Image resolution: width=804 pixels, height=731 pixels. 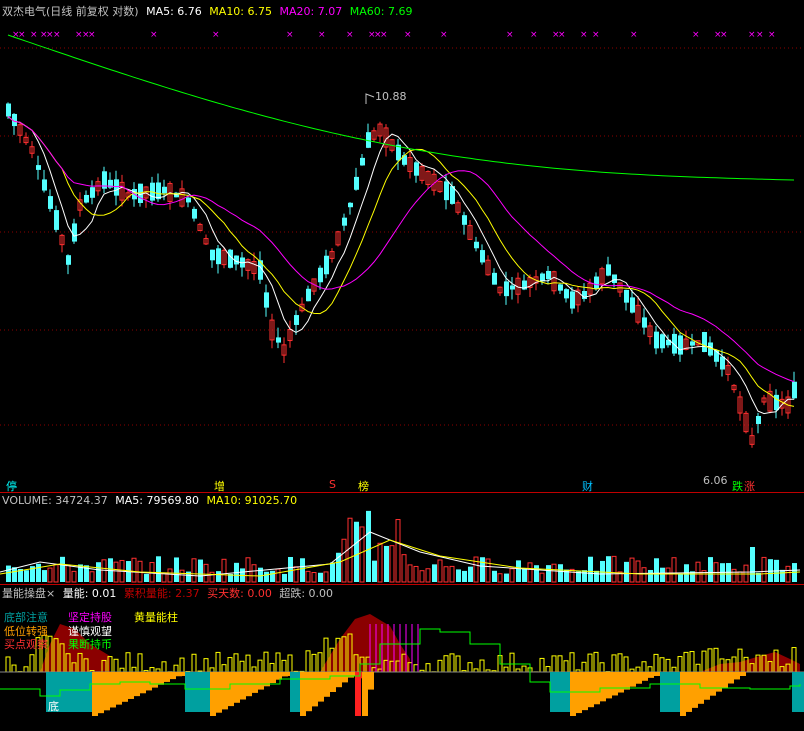 What do you see at coordinates (381, 11) in the screenshot?
I see `ma60-label: MA60: 7.69` at bounding box center [381, 11].